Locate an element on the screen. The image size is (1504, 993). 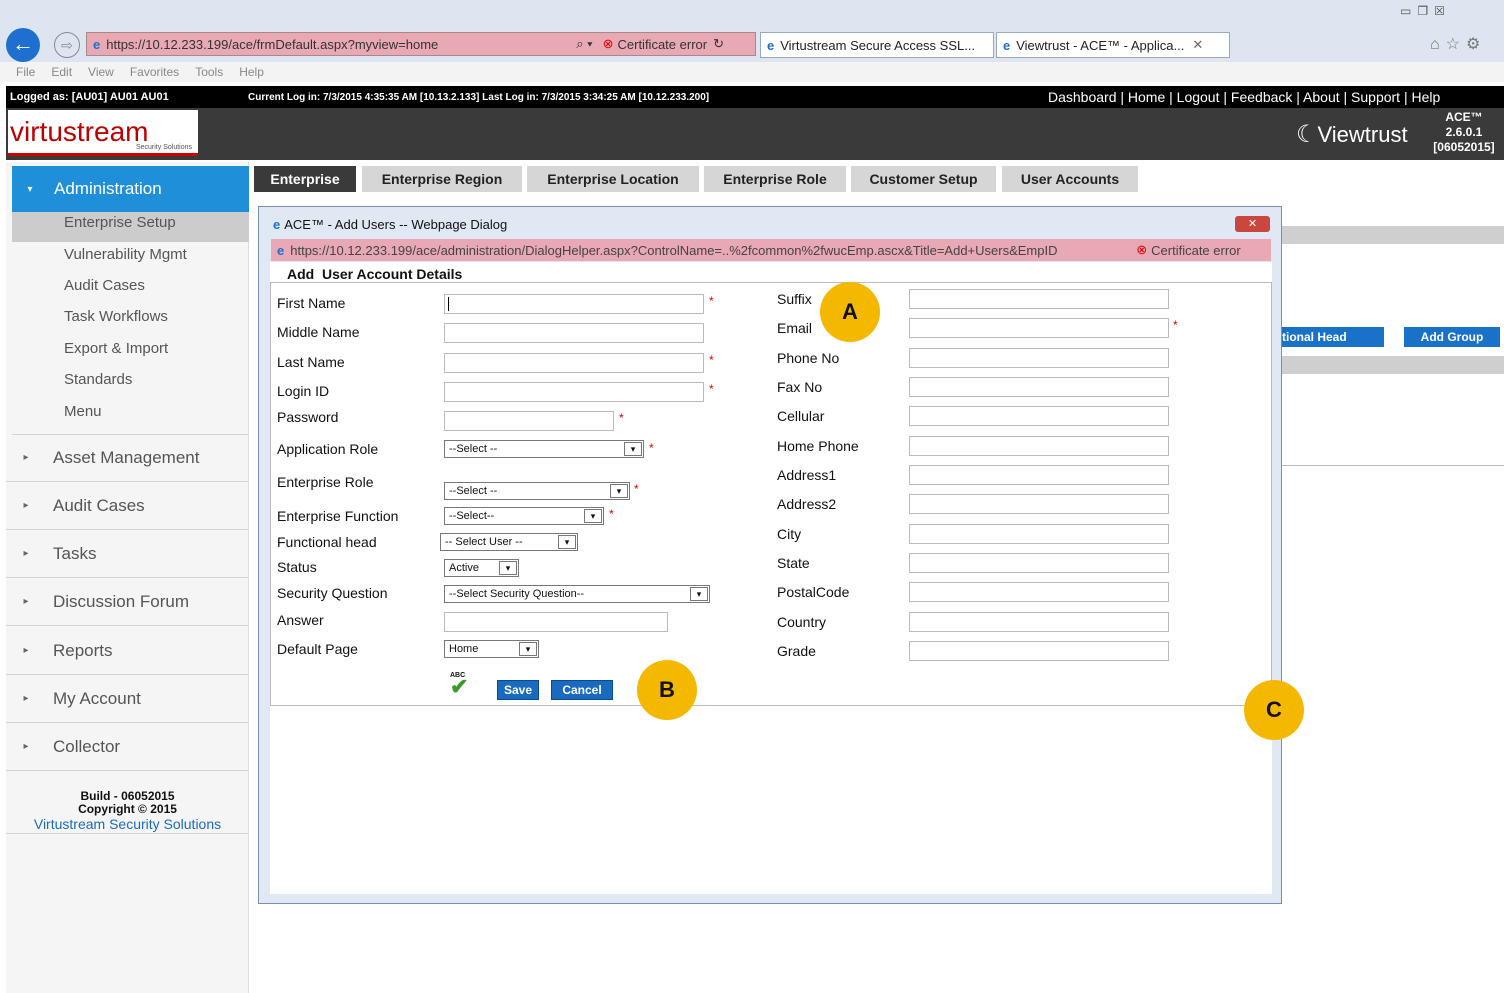
close-window-icon: ☒ is located at coordinates (1442, 11).